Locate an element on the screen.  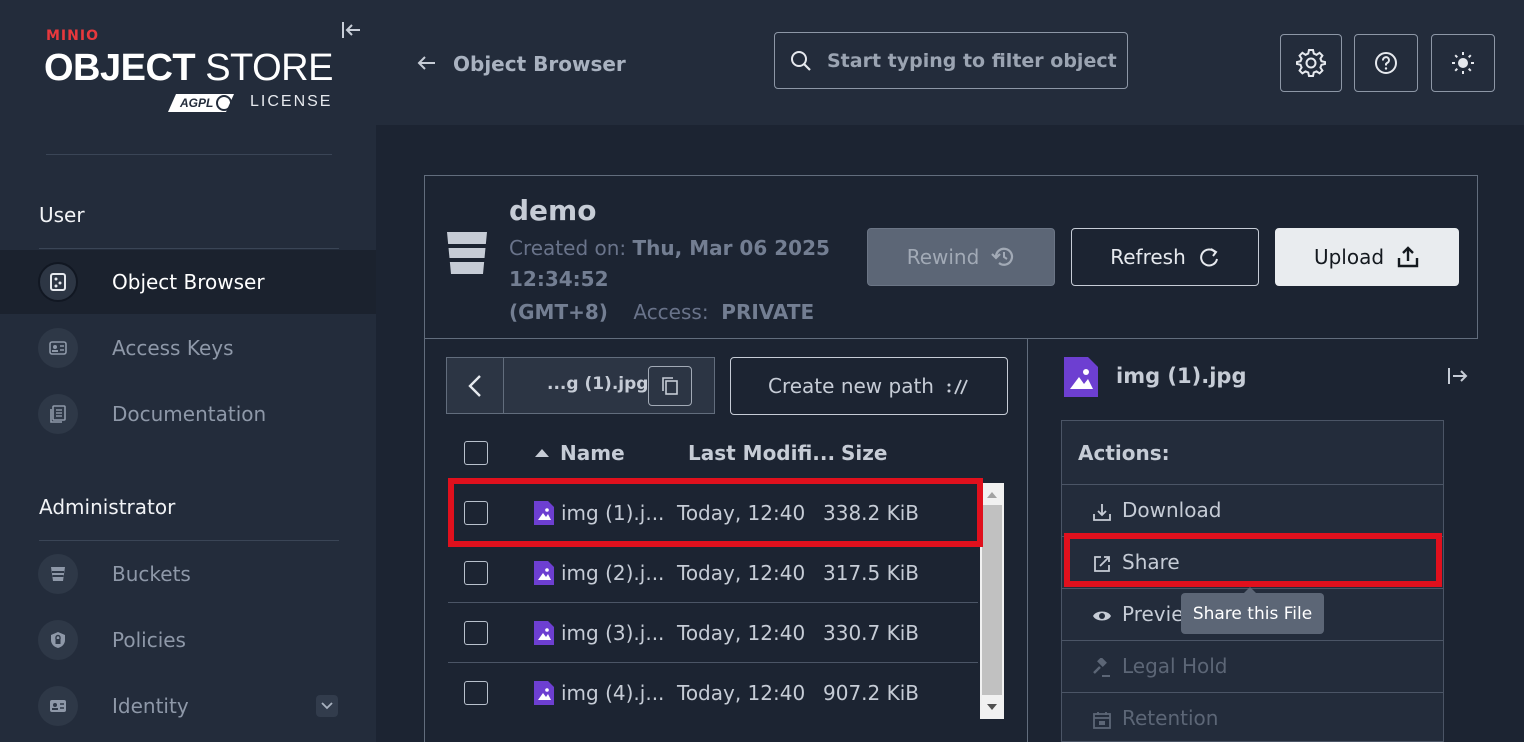
table-row: img (3).j... Today, 12:40 330.7 KiB is located at coordinates (713, 633).